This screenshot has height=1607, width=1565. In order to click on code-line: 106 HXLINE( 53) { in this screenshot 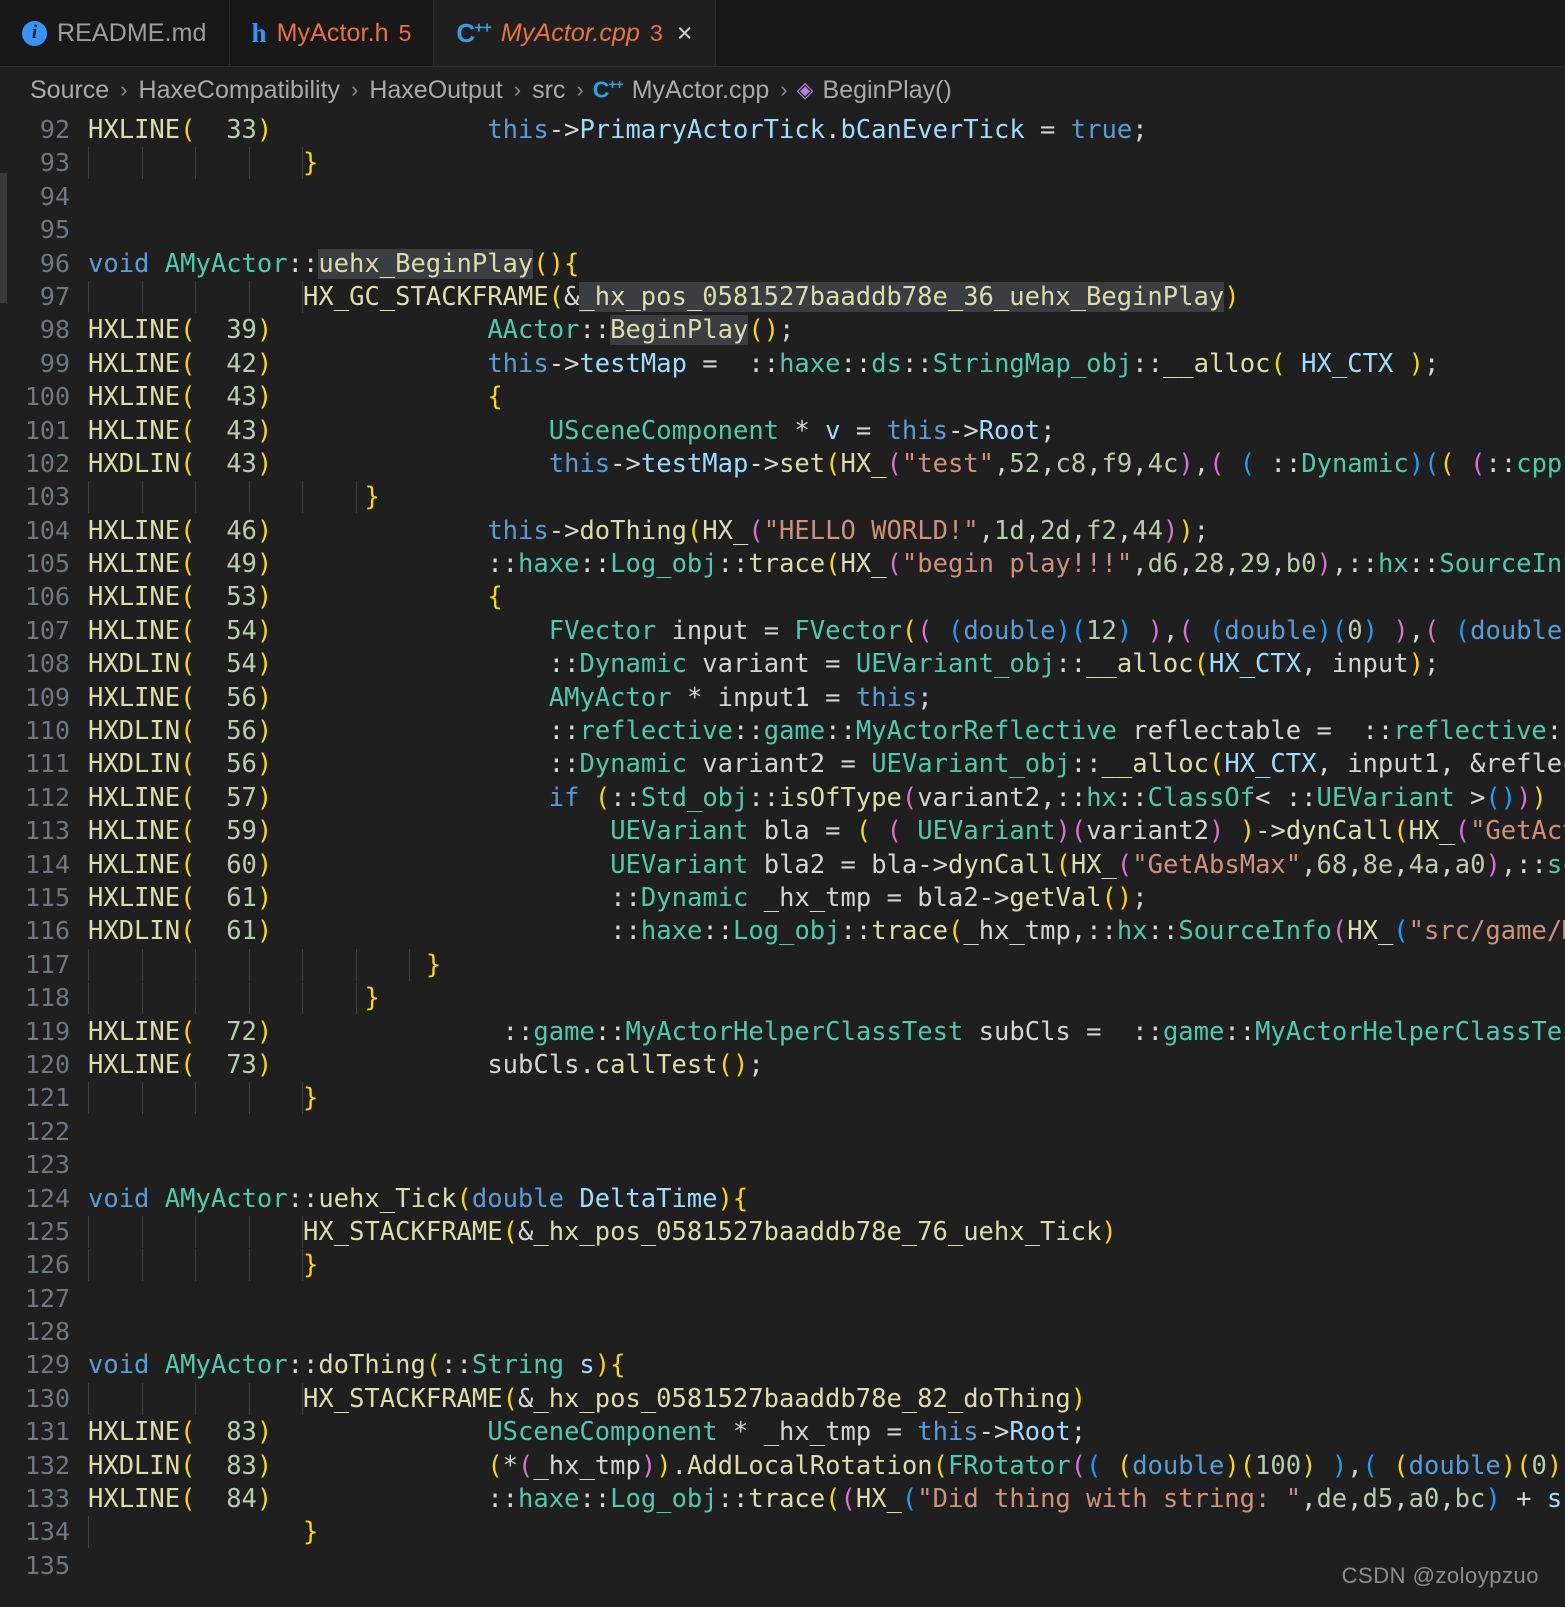, I will do `click(782, 596)`.